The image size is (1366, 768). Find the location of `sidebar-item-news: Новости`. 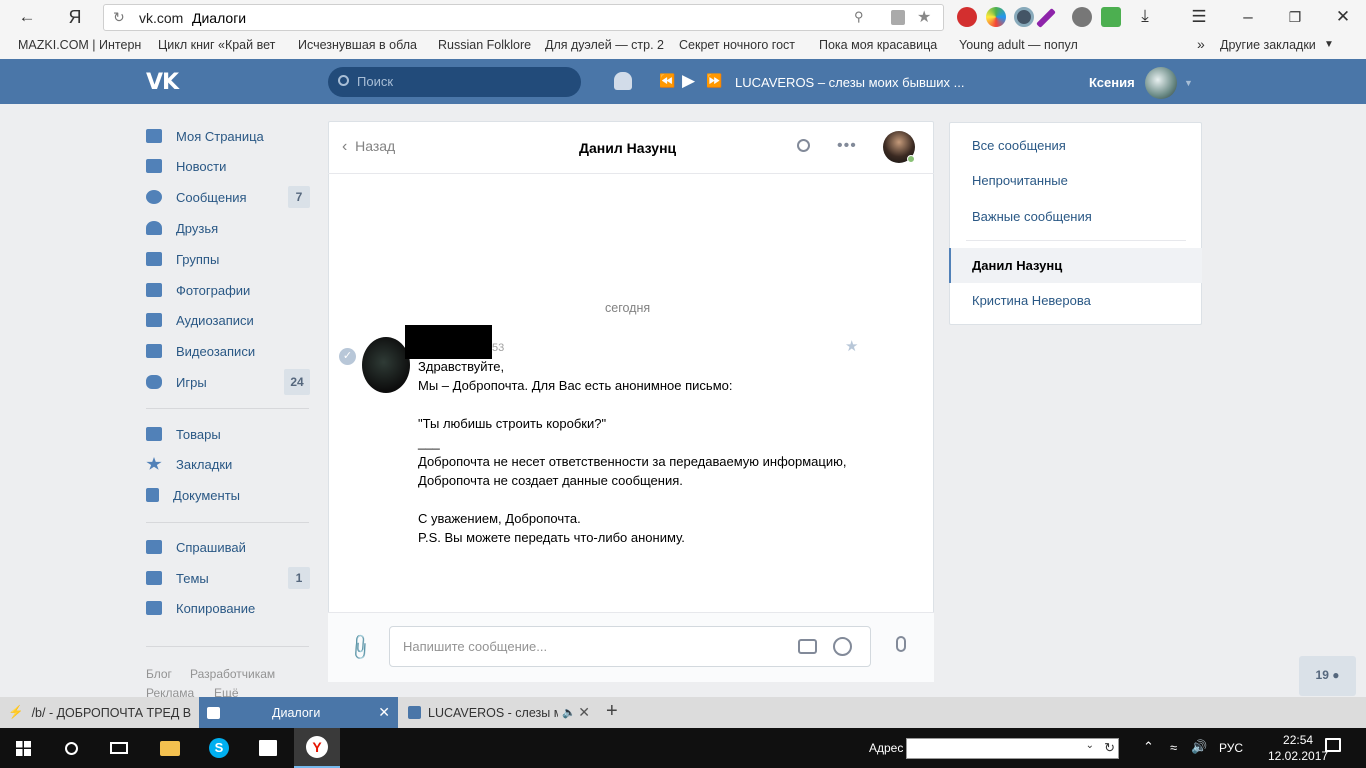

sidebar-item-news: Новости is located at coordinates (228, 166).